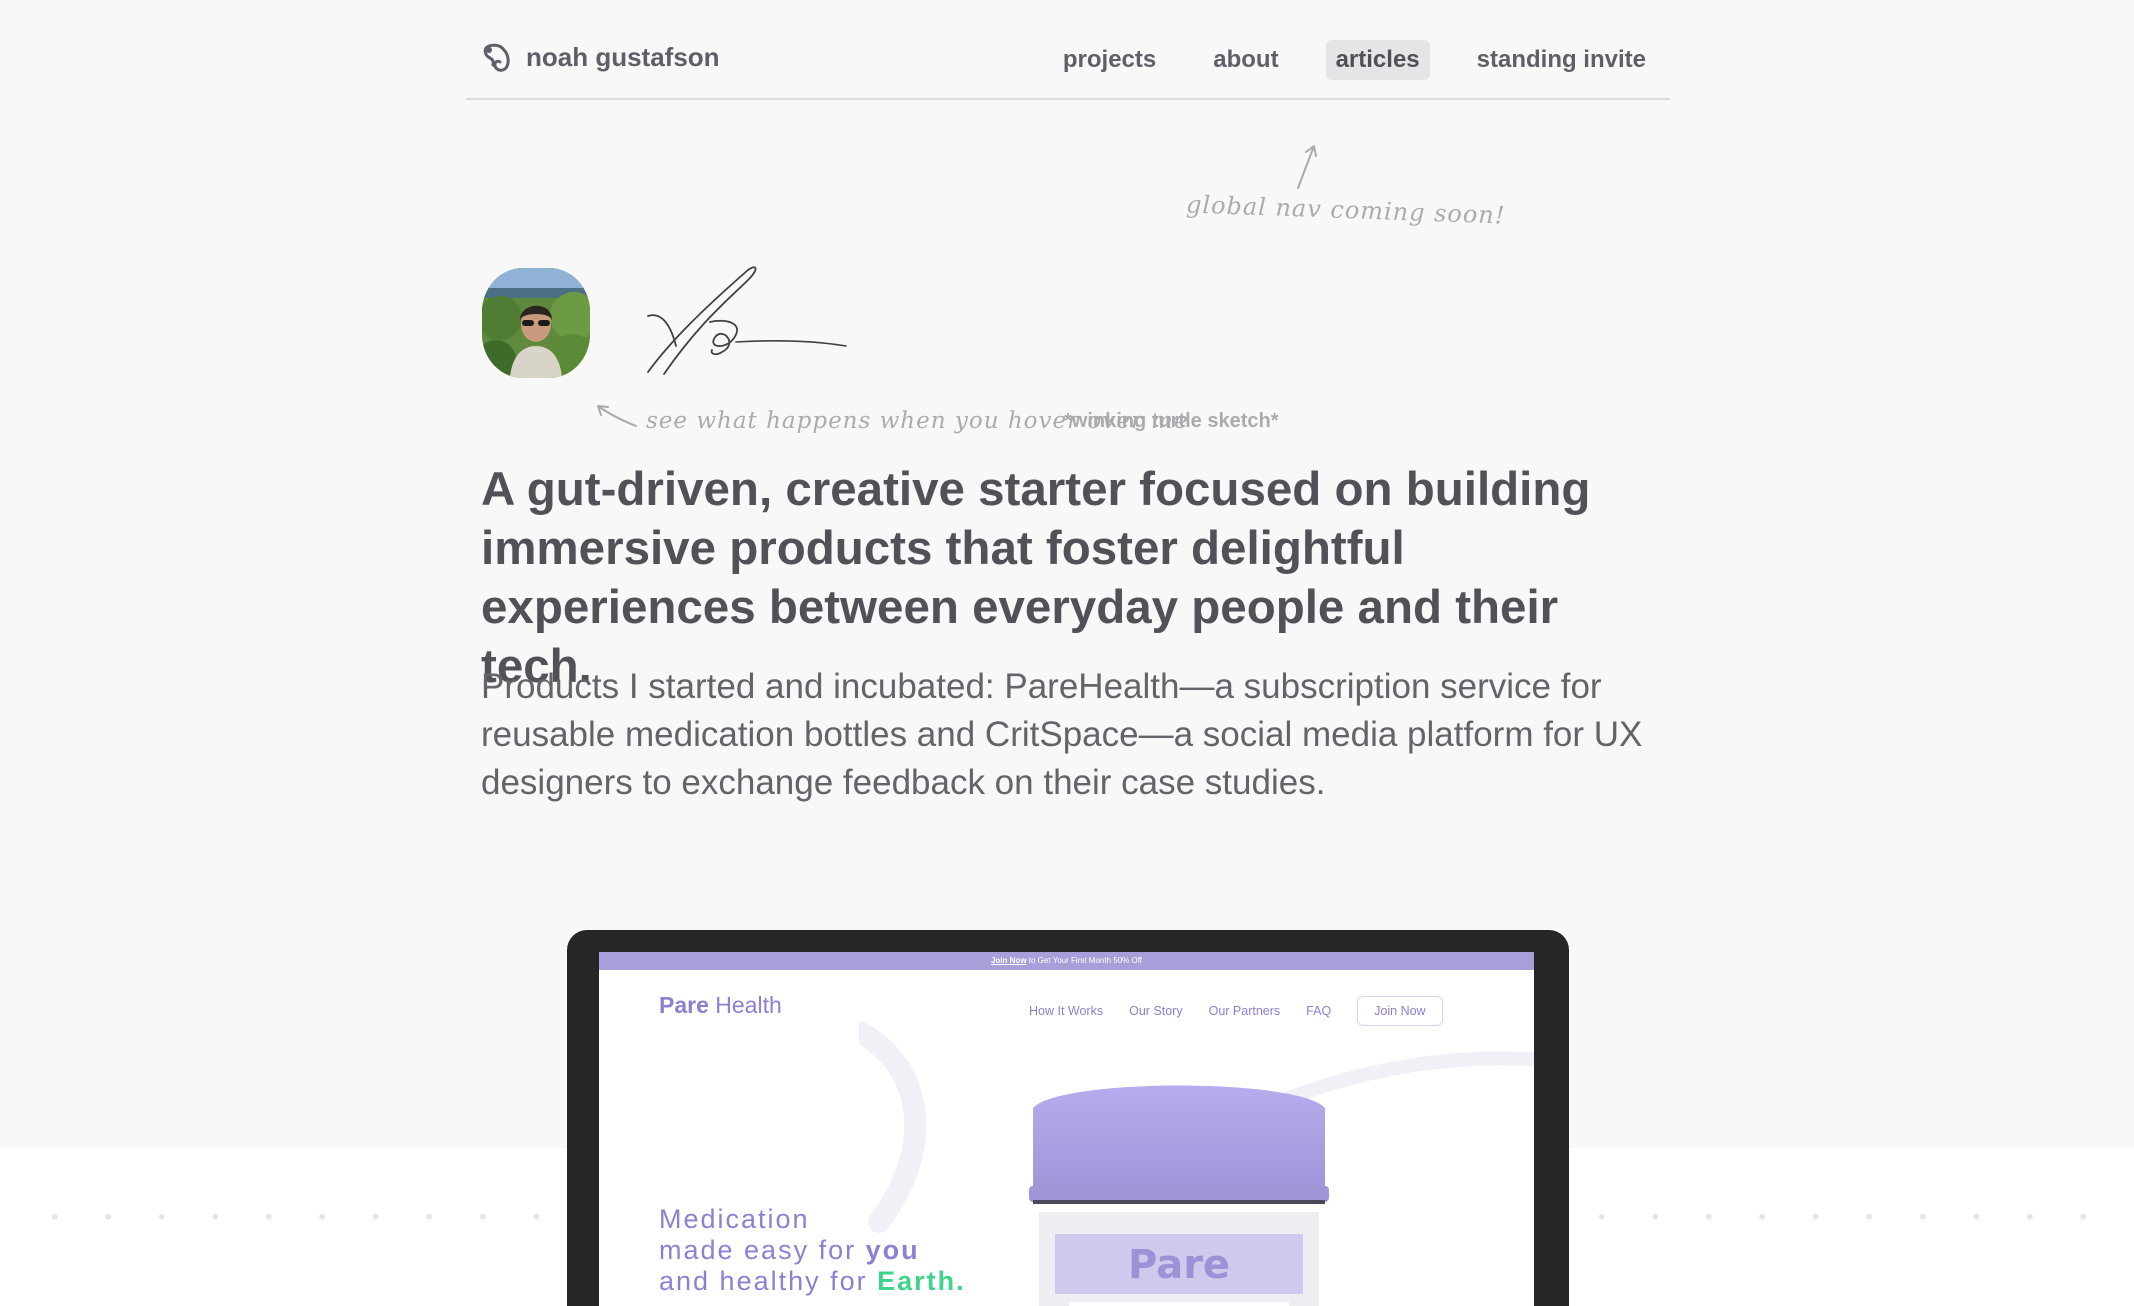 The height and width of the screenshot is (1306, 2134). What do you see at coordinates (623, 57) in the screenshot?
I see `site-name: noah gustafson` at bounding box center [623, 57].